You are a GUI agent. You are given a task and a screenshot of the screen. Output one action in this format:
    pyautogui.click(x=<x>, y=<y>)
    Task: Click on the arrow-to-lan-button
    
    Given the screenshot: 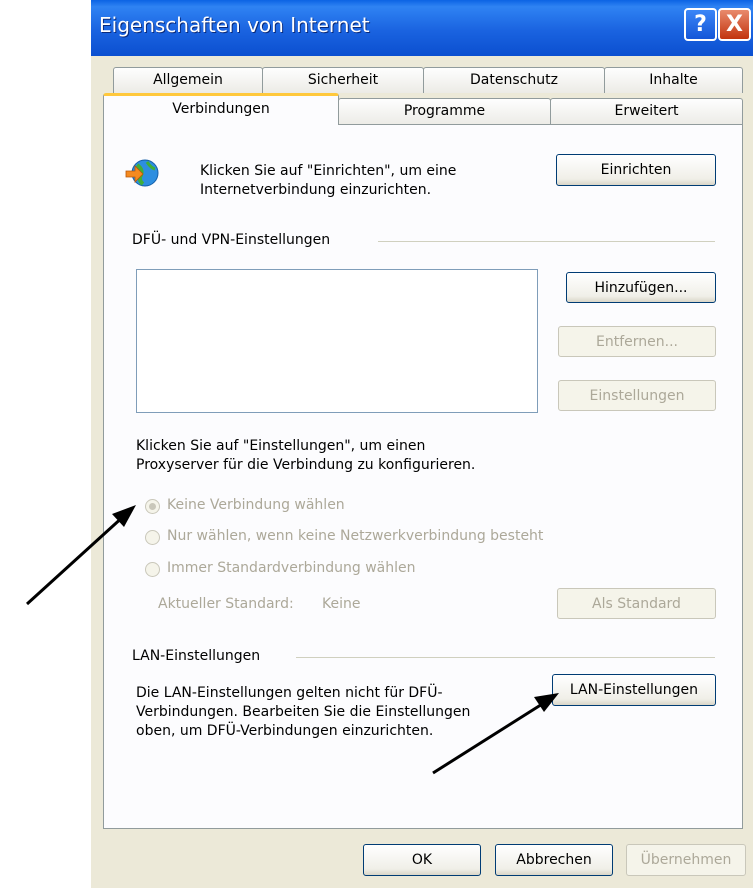 What is the action you would take?
    pyautogui.click(x=495, y=734)
    